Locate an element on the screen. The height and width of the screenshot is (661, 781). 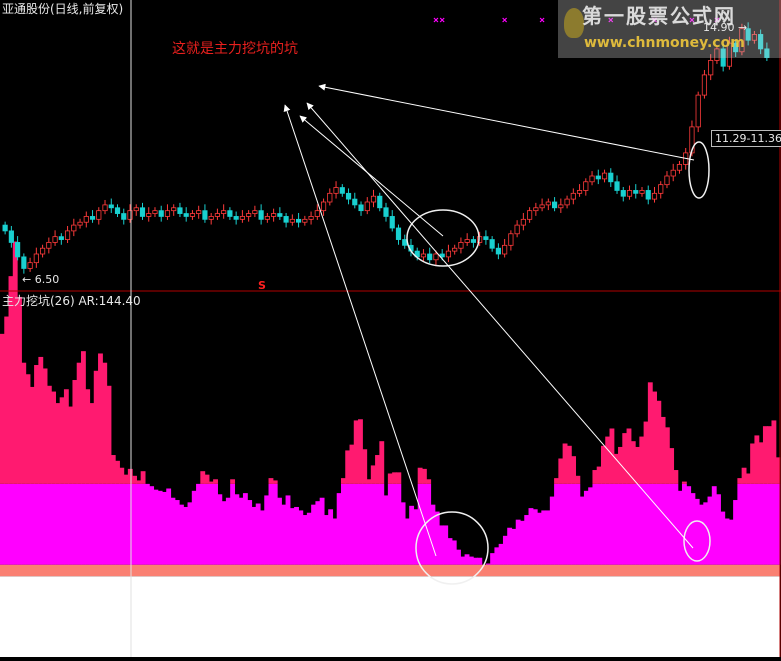
stock-title: 亚通股份(日线,前复权) is located at coordinates (63, 9).